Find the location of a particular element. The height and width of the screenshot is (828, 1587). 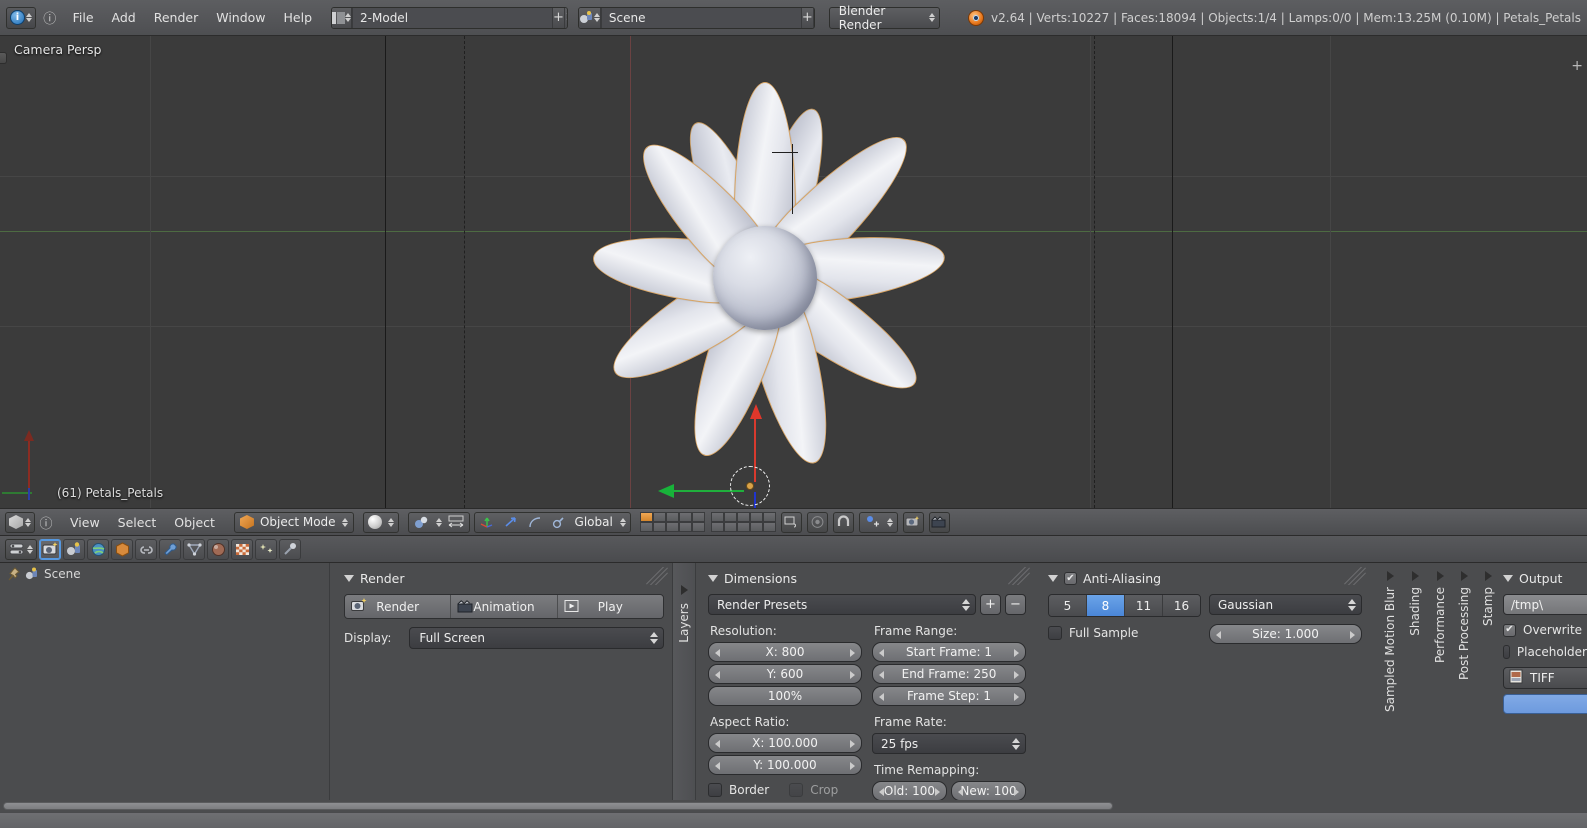

tab-render is located at coordinates (50, 549).